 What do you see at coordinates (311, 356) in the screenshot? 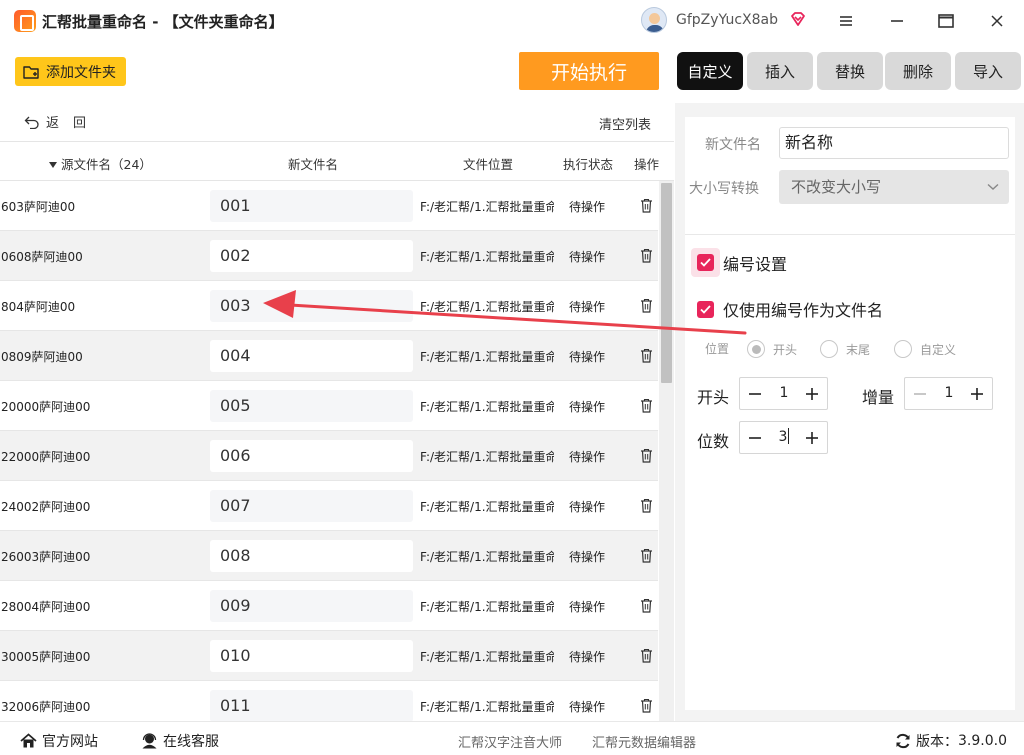
I see `new-name-field: 004` at bounding box center [311, 356].